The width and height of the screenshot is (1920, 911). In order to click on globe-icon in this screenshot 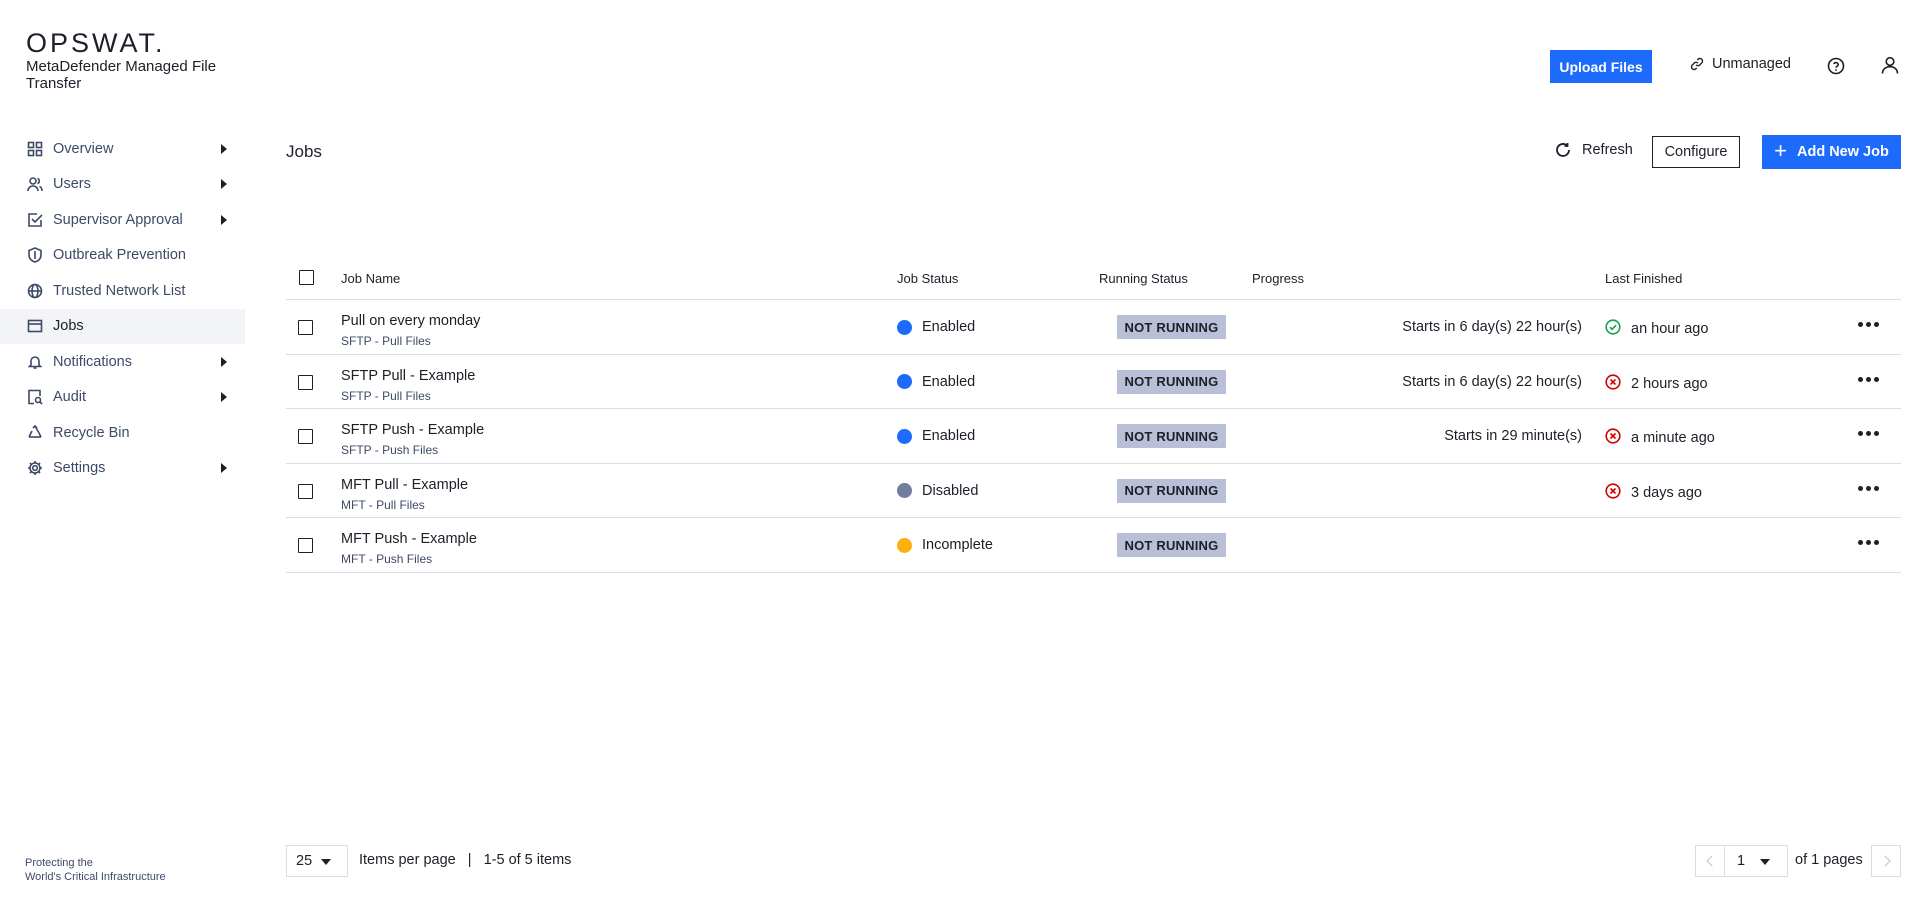, I will do `click(34, 290)`.